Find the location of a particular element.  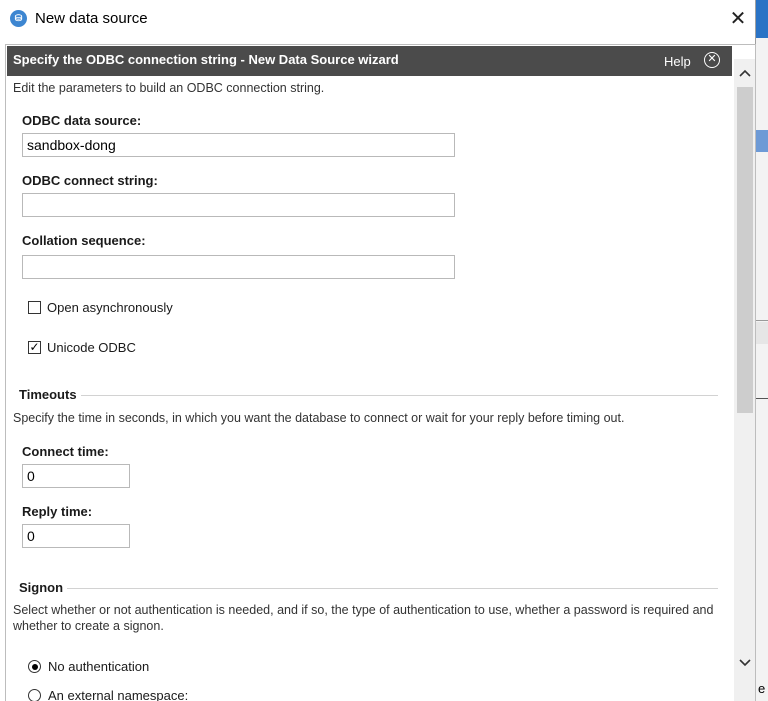

open-async-checkbox is located at coordinates (34, 307).